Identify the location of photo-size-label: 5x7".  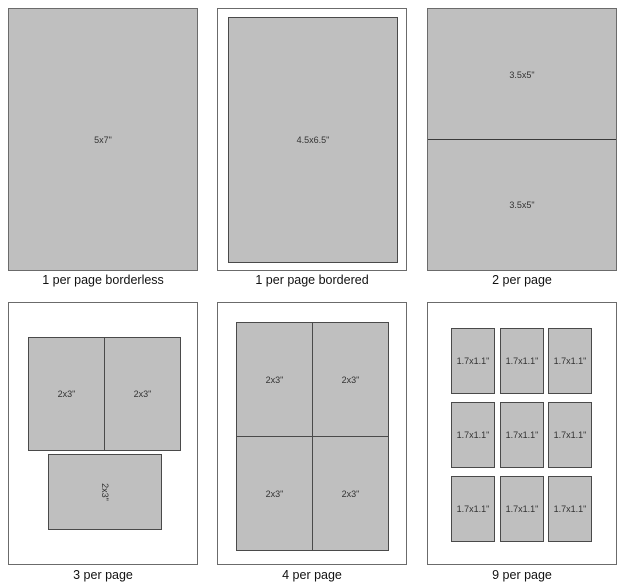
(103, 139).